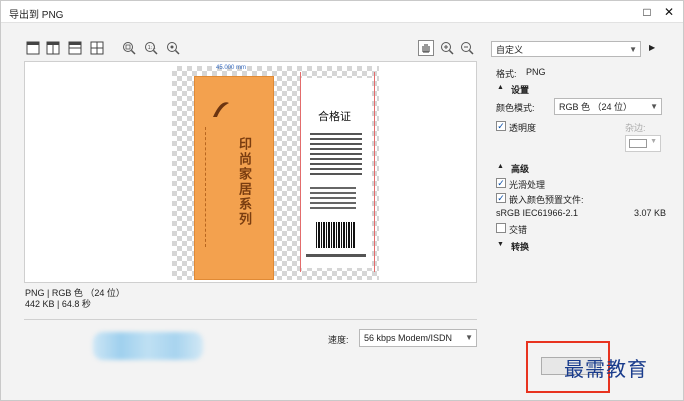 The width and height of the screenshot is (684, 401). What do you see at coordinates (336, 154) in the screenshot?
I see `certificate-text-block` at bounding box center [336, 154].